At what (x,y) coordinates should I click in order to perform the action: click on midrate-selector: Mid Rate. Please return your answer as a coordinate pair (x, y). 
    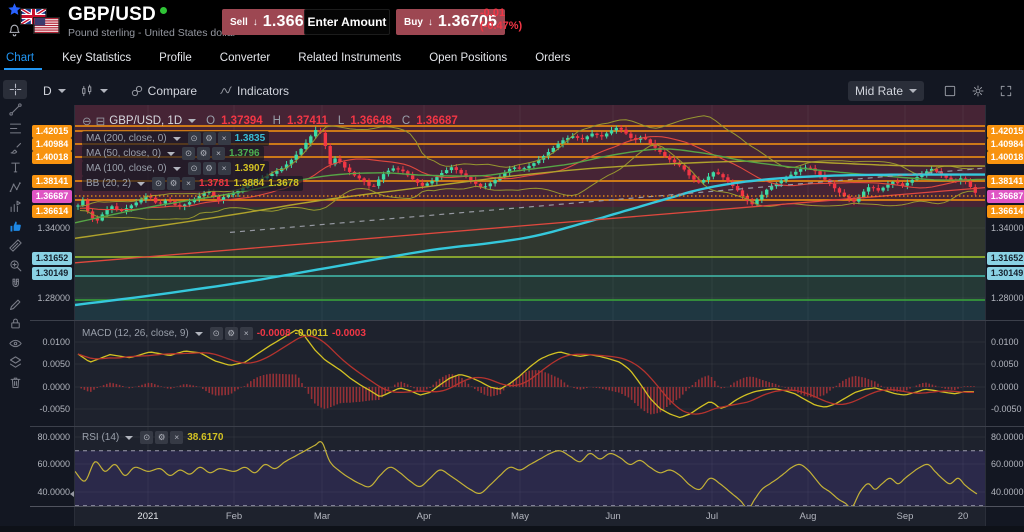
    Looking at the image, I should click on (885, 90).